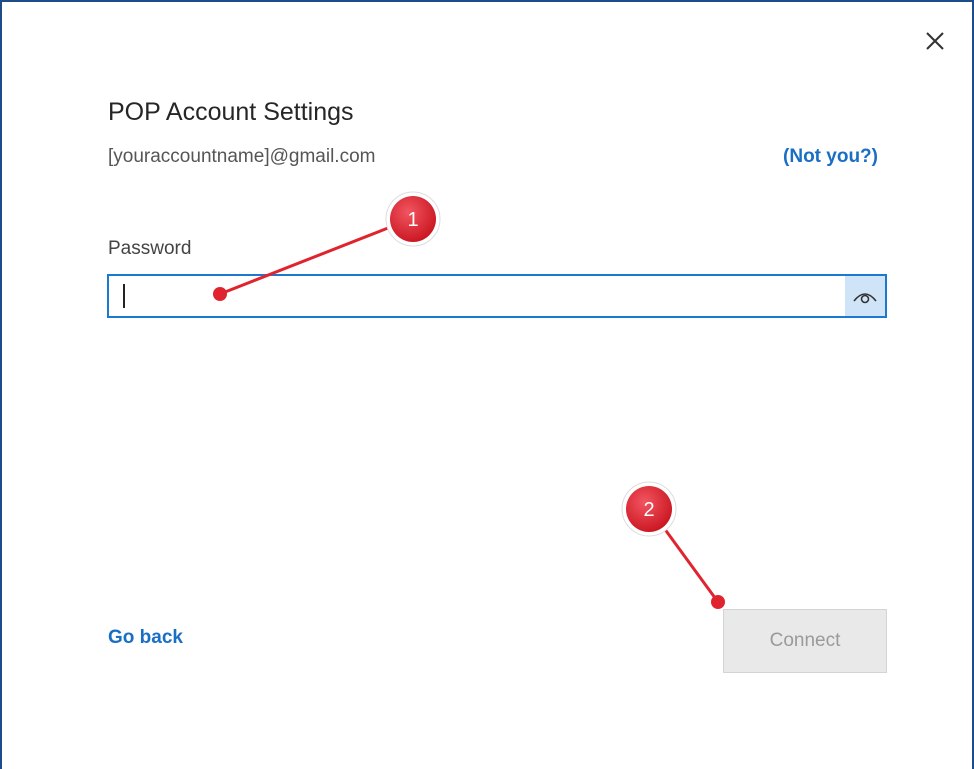 The width and height of the screenshot is (974, 769). Describe the element at coordinates (145, 638) in the screenshot. I see `go-back-link: Go back` at that location.